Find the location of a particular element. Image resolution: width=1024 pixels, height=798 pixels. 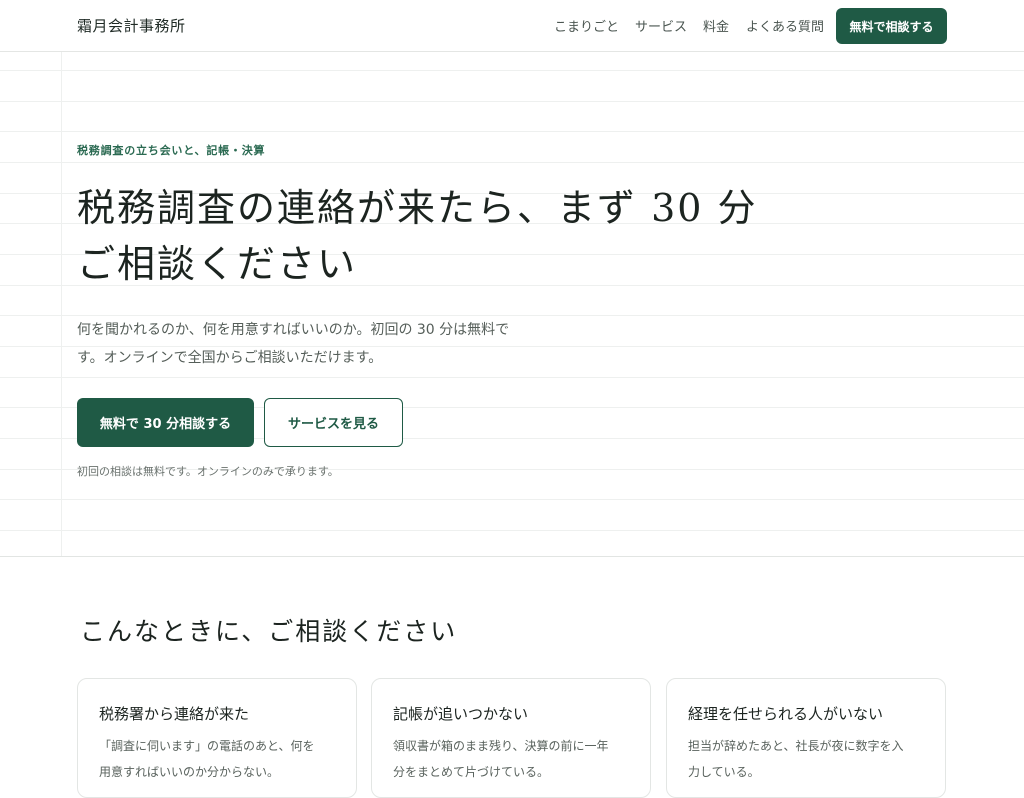

problem-card-no-accountant: 経理を任せられる人がいない 担当が辞めたあと、社長が夜に数字を入 力している。 is located at coordinates (806, 738).